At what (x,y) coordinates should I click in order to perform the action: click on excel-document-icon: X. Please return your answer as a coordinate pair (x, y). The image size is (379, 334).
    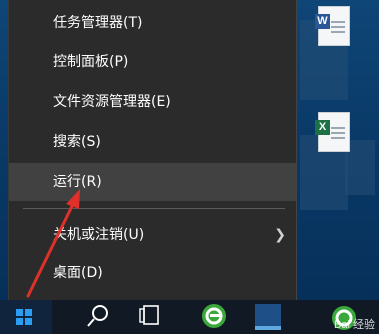
    Looking at the image, I should click on (332, 132).